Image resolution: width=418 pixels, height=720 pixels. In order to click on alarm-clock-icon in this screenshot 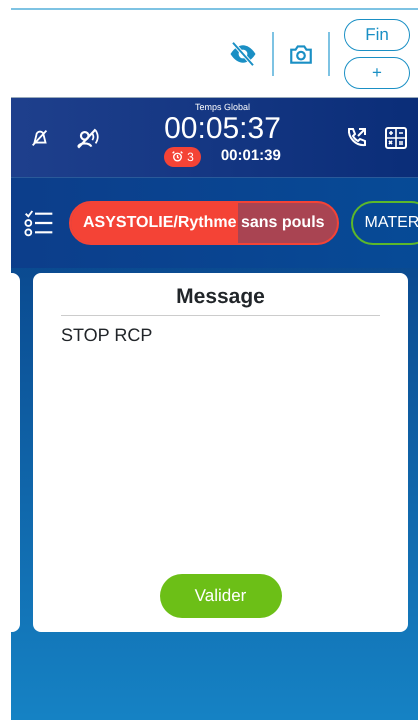, I will do `click(177, 156)`.